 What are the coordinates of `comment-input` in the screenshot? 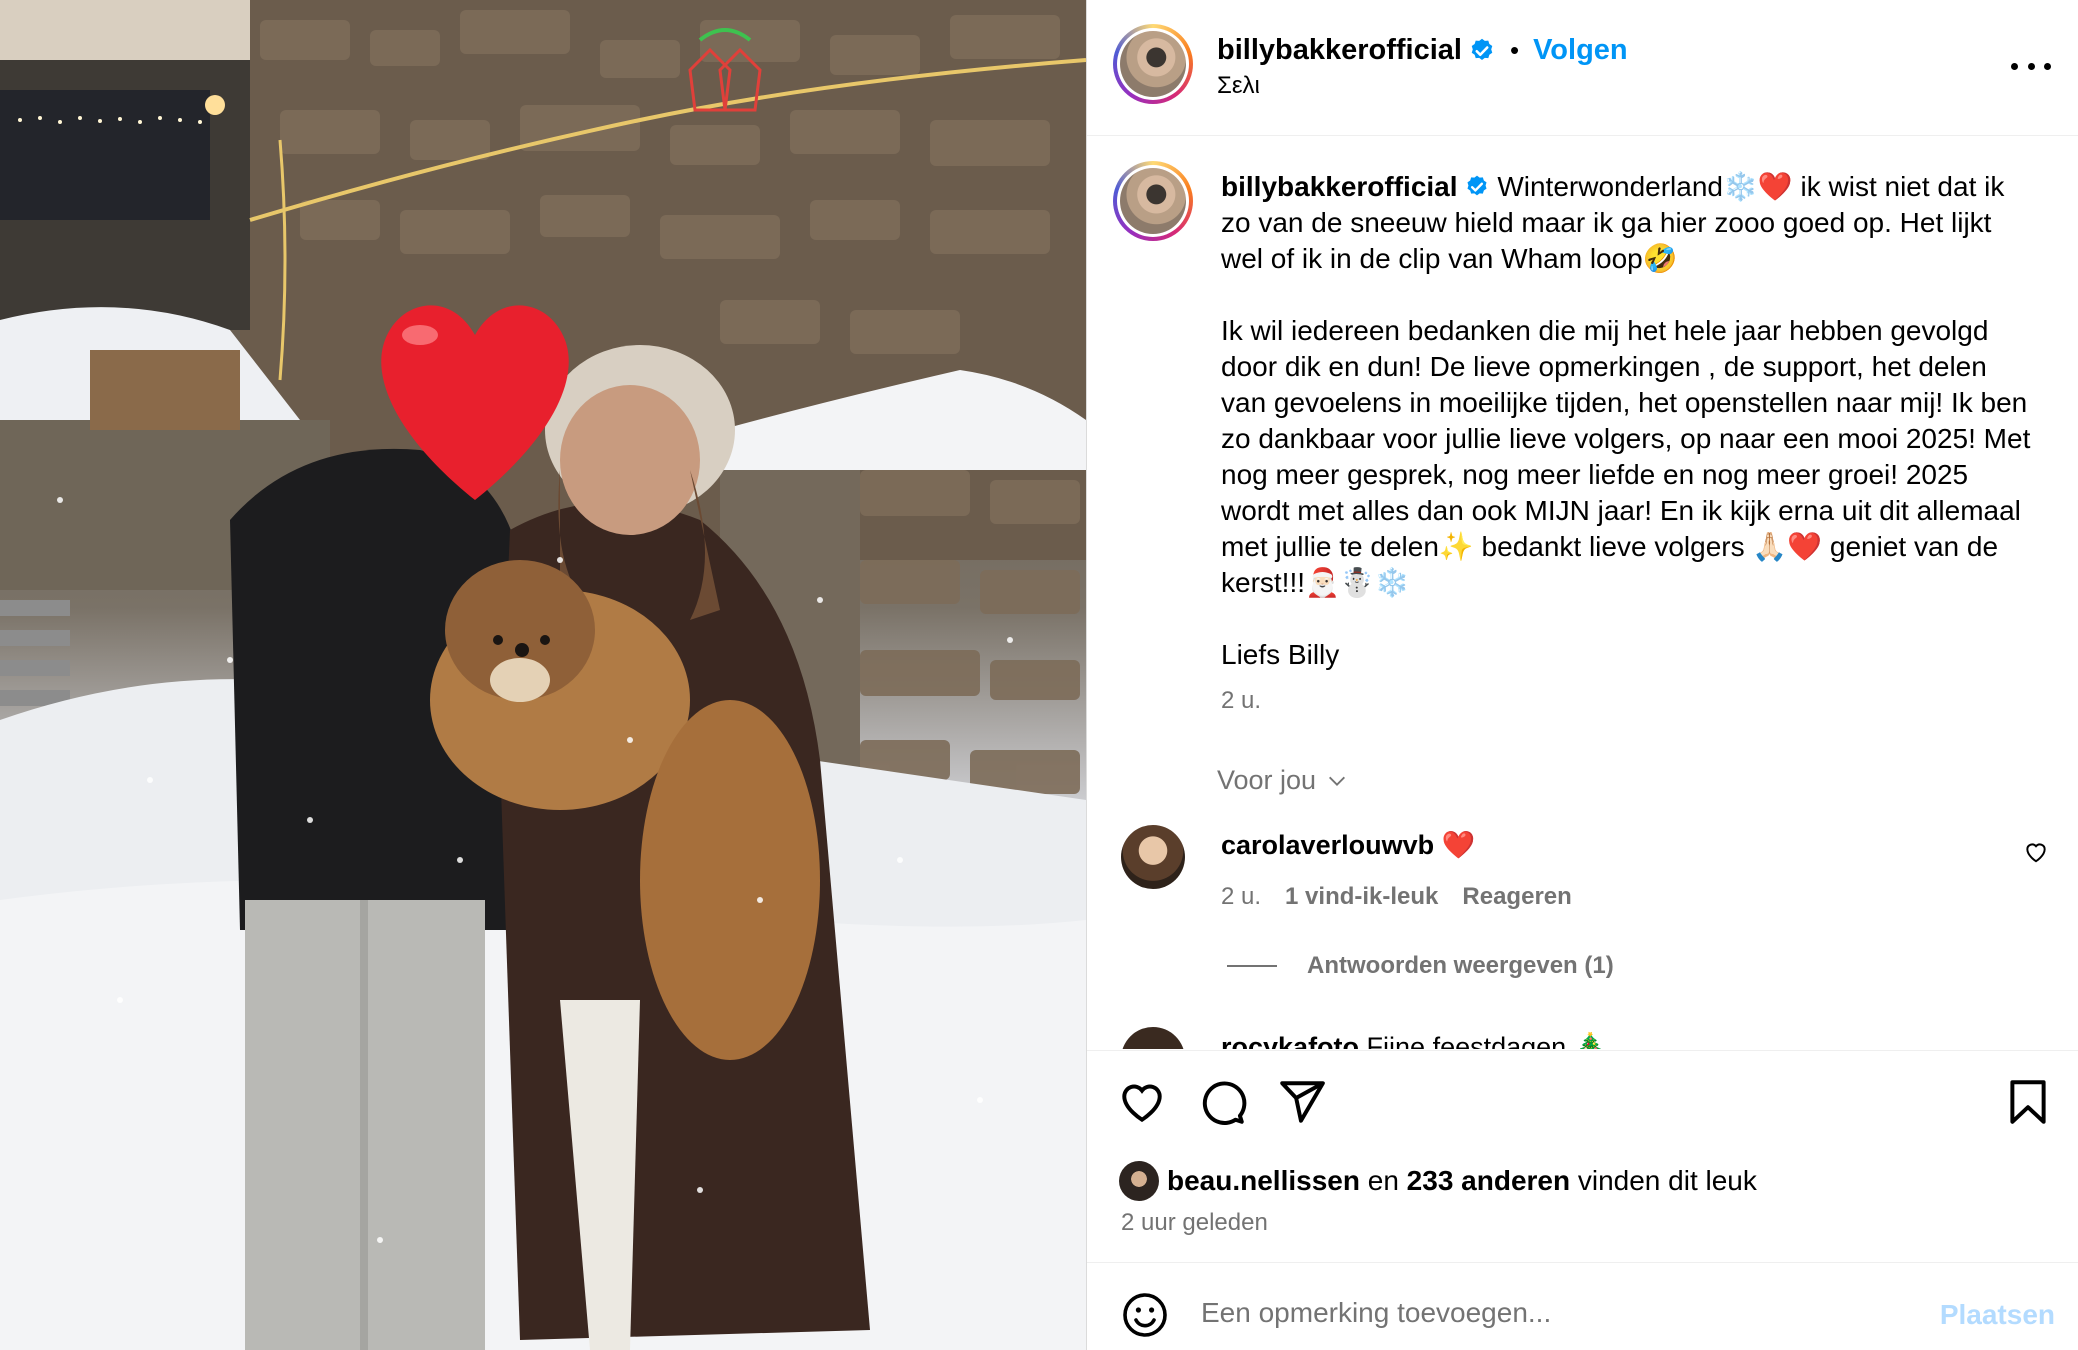 It's located at (1551, 1313).